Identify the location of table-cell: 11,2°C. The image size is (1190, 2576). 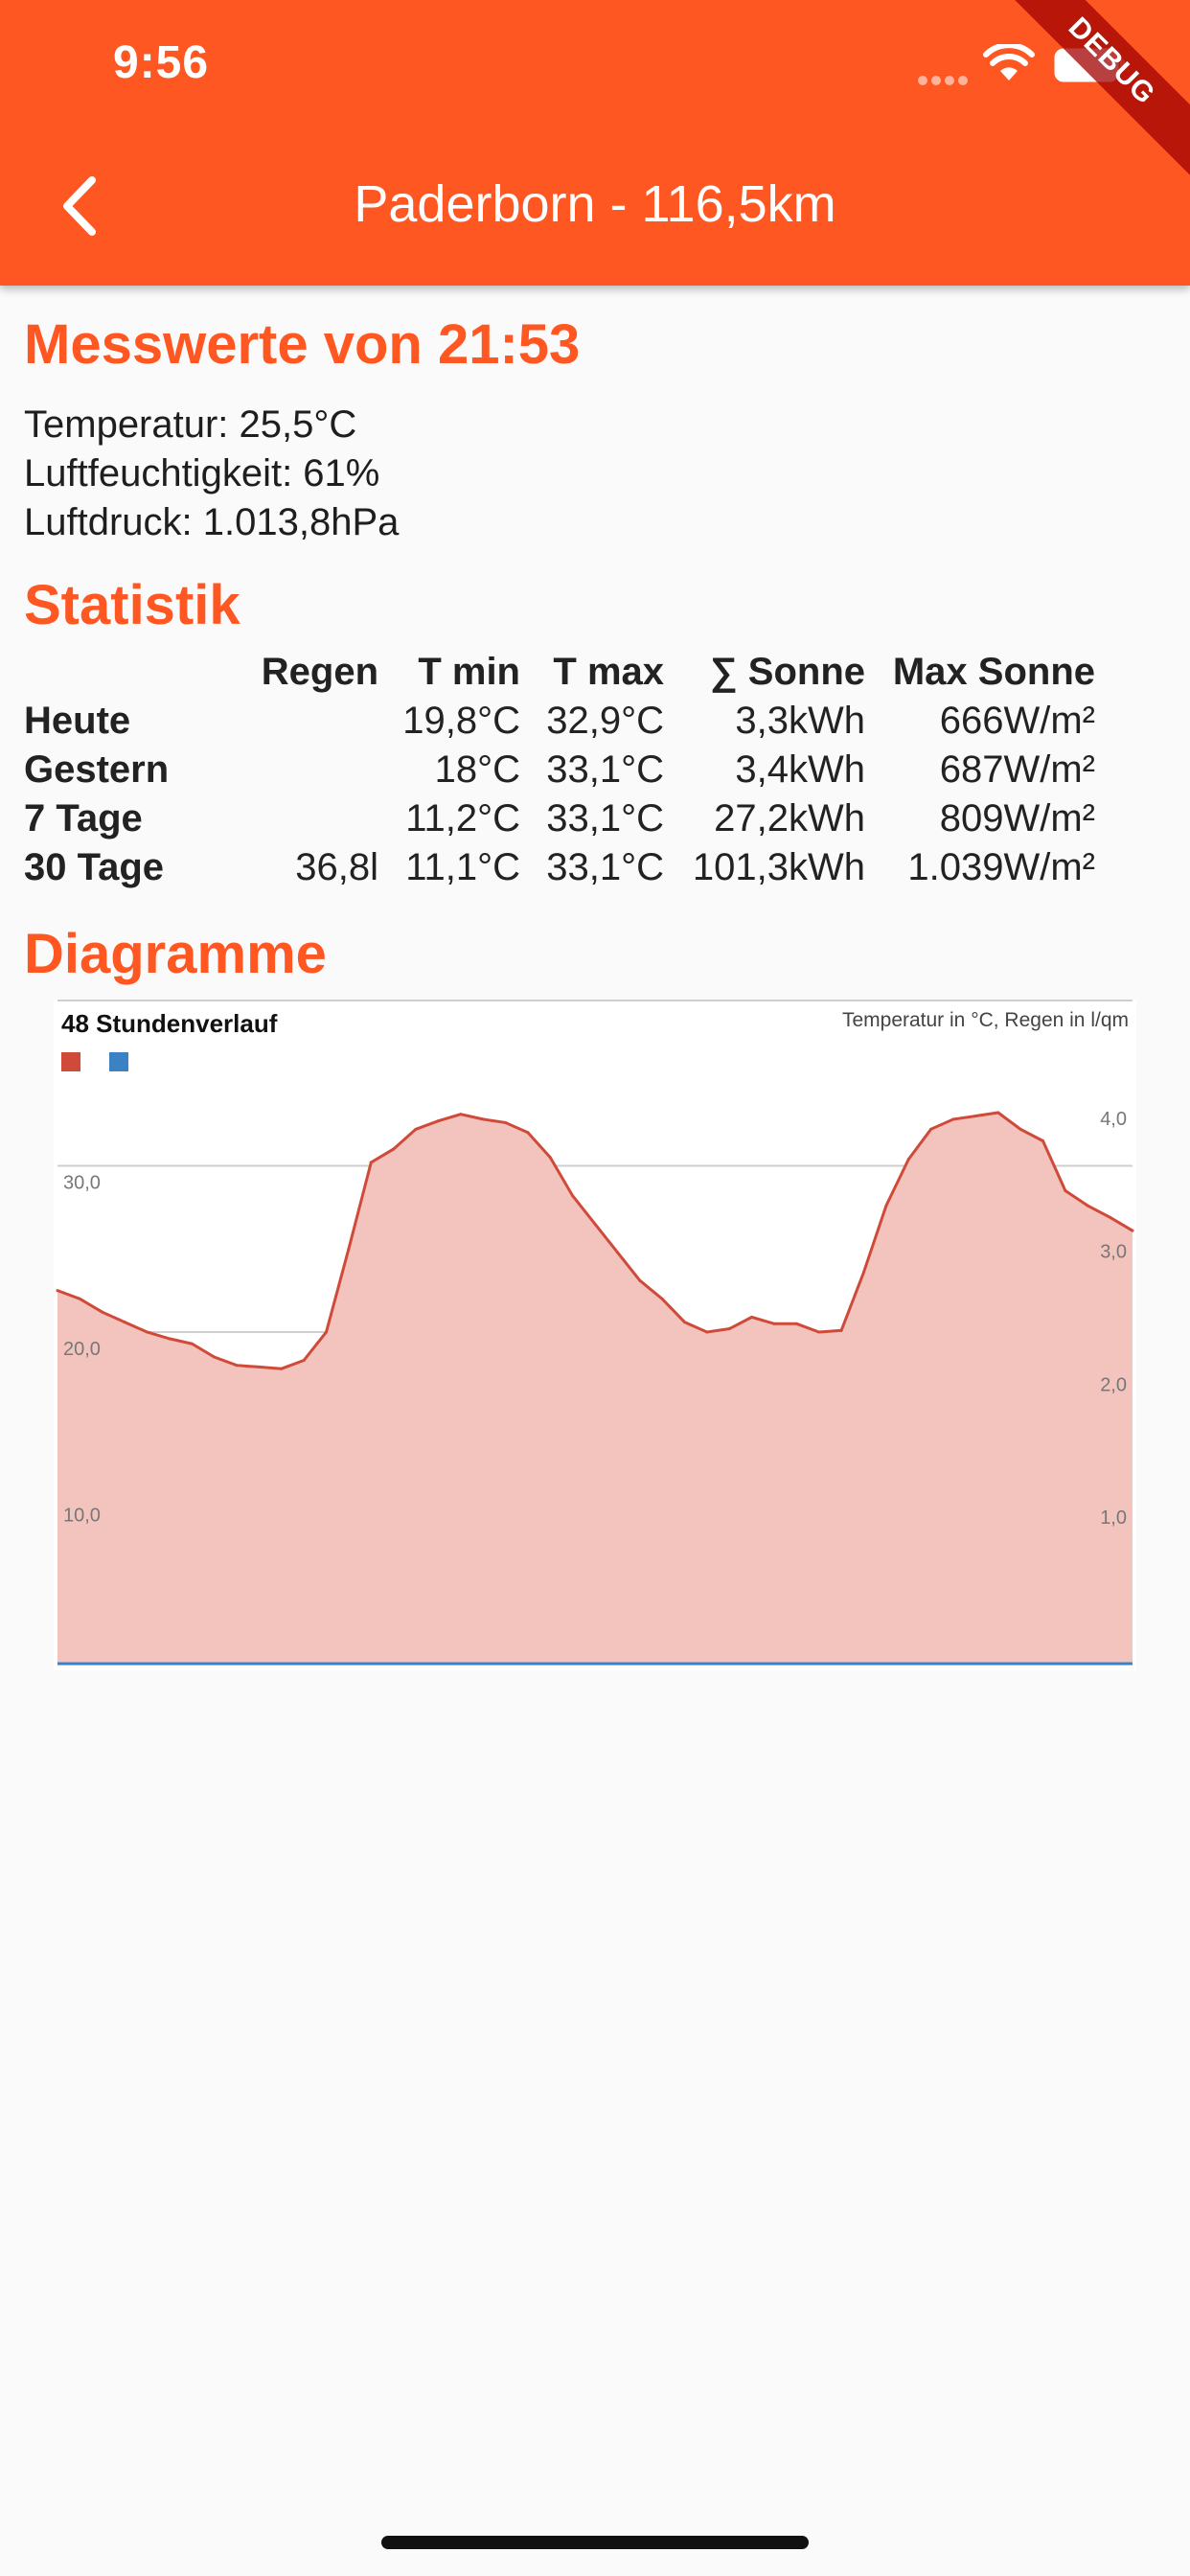
(463, 818).